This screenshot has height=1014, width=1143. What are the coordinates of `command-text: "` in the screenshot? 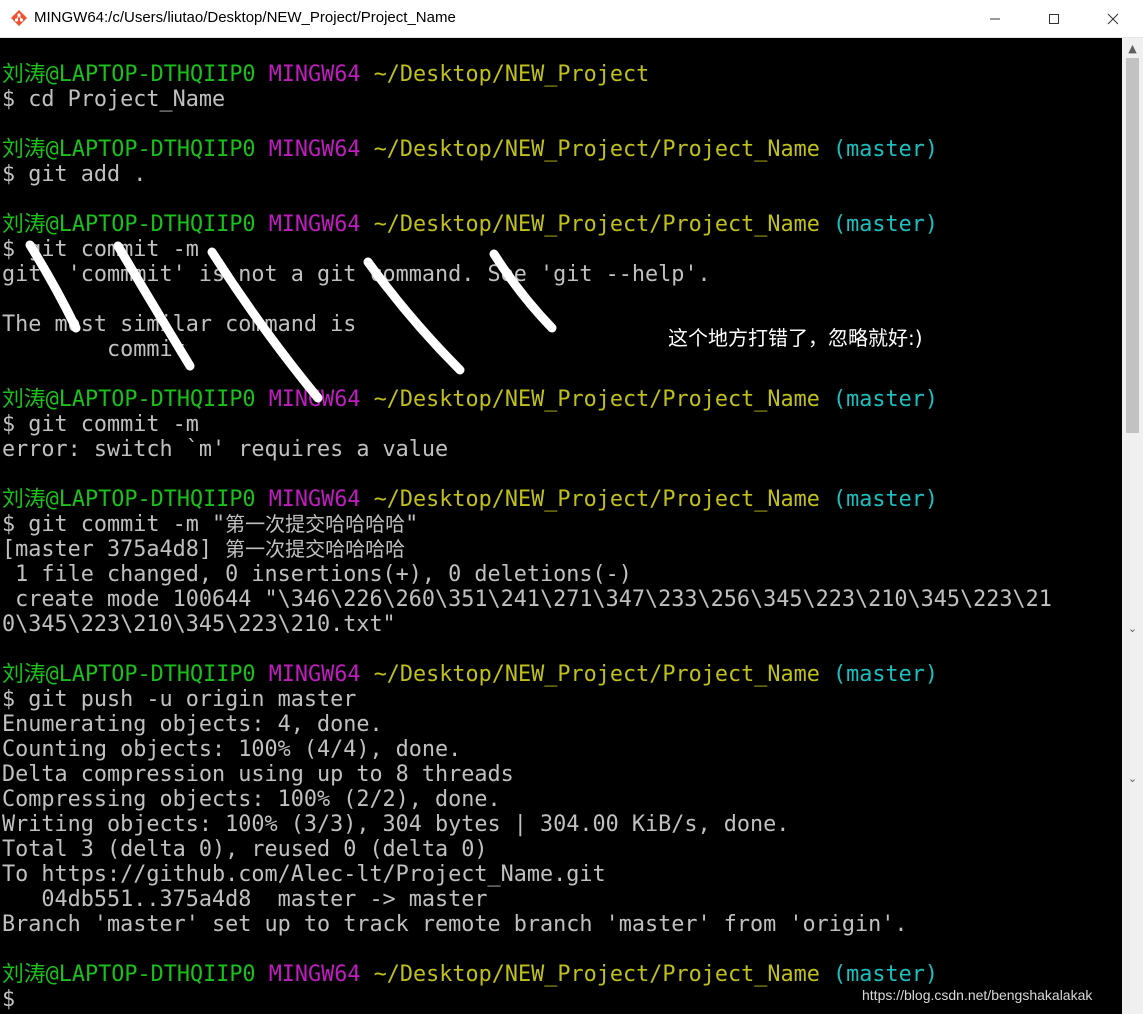 It's located at (412, 524).